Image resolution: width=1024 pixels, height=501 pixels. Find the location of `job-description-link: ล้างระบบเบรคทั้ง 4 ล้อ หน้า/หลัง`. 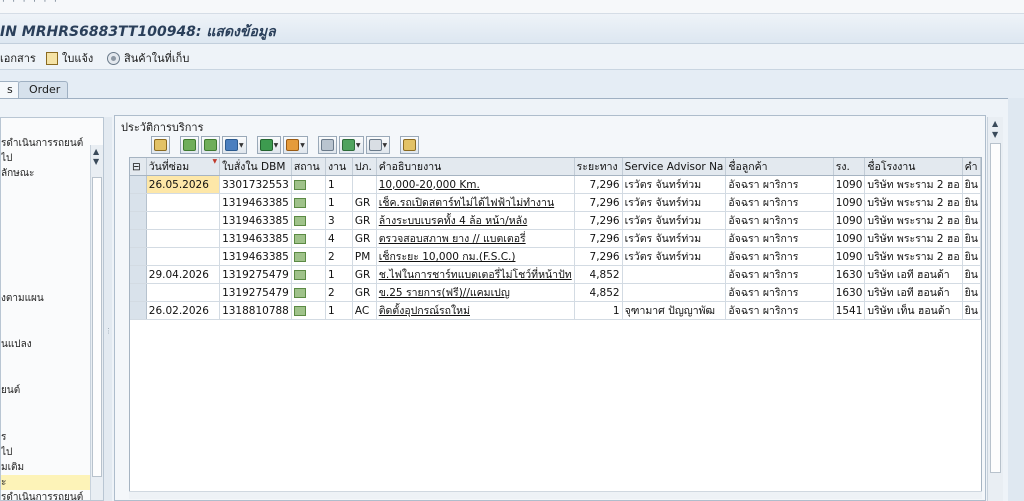

job-description-link: ล้างระบบเบรคทั้ง 4 ล้อ หน้า/หลัง is located at coordinates (453, 221).